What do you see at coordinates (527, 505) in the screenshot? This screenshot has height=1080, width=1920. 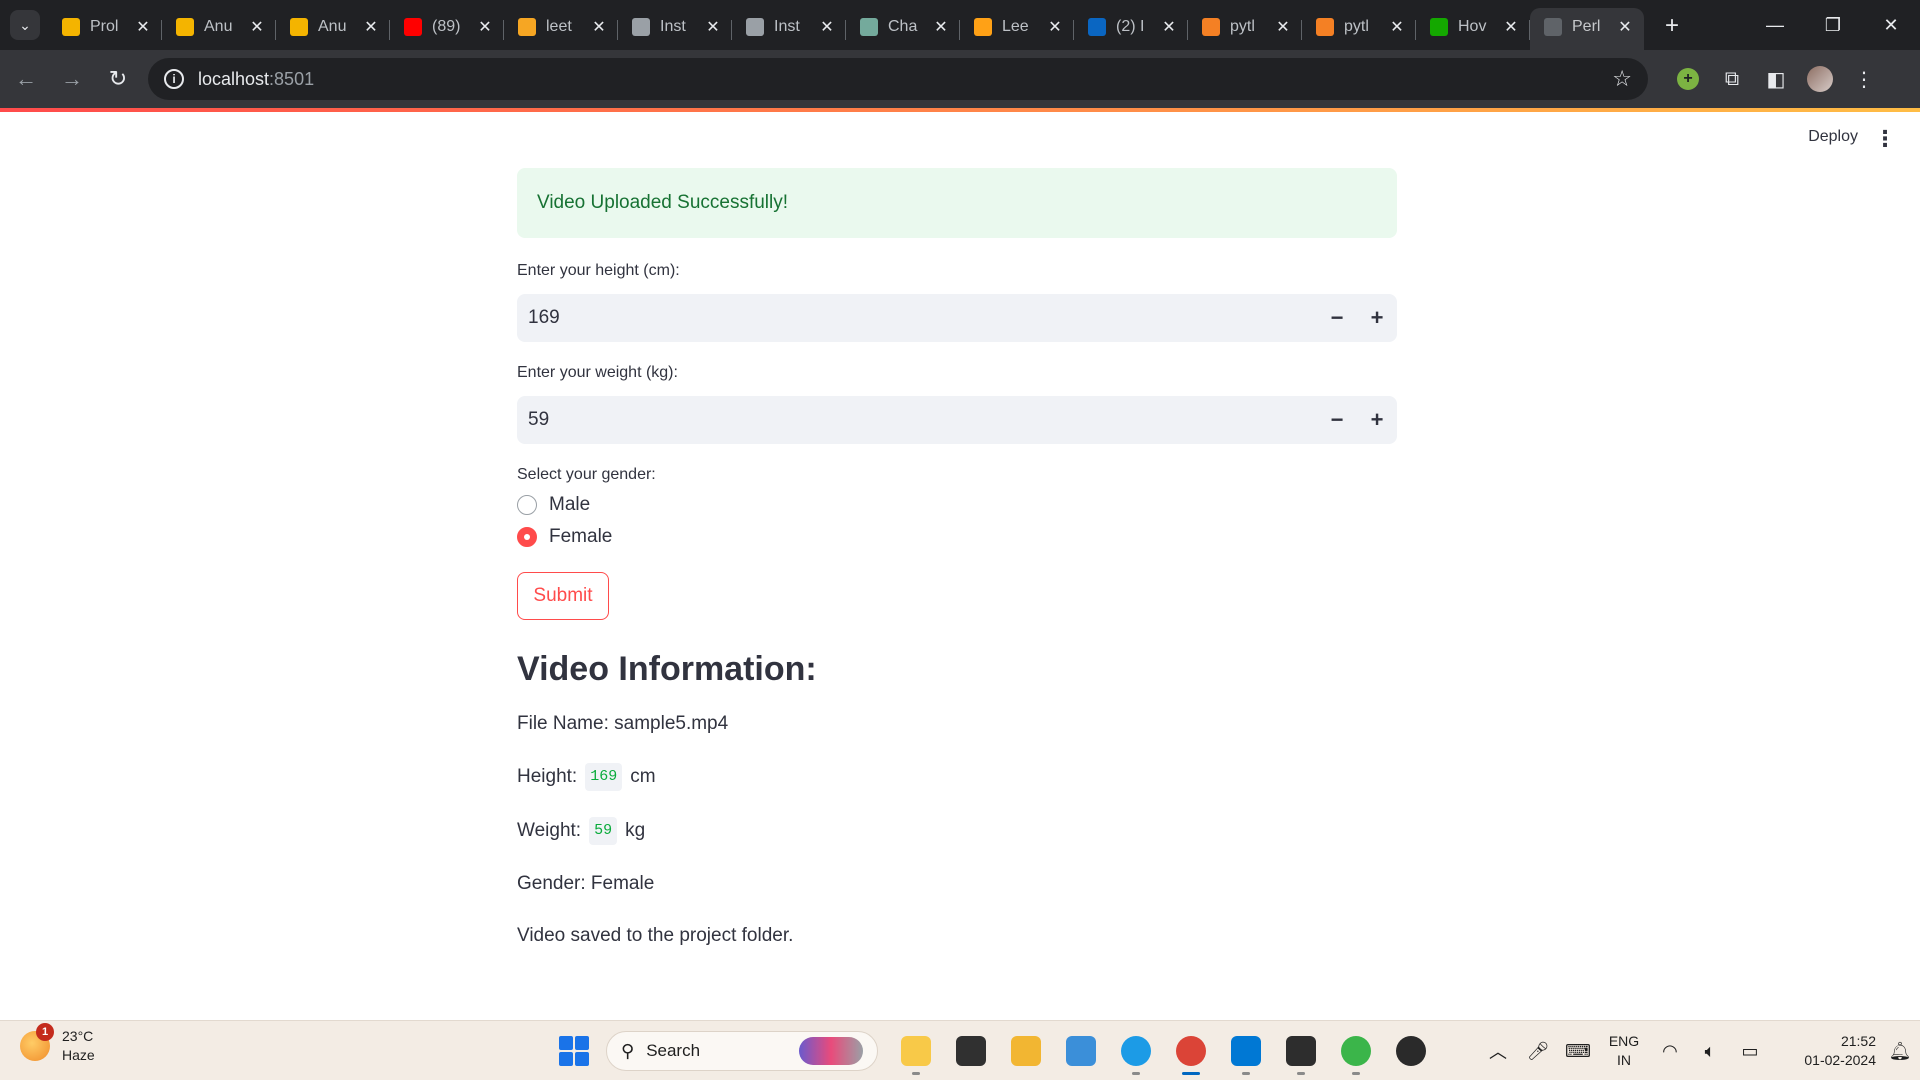 I see `radio-button-male` at bounding box center [527, 505].